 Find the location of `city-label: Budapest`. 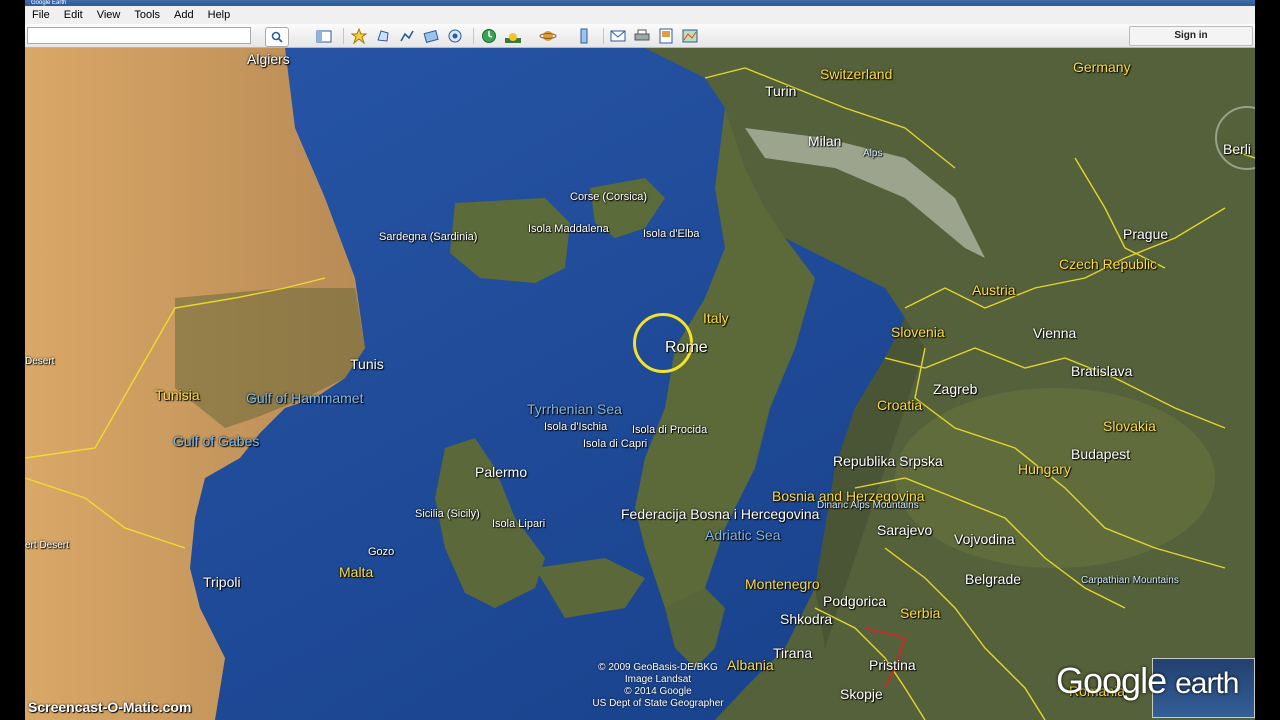

city-label: Budapest is located at coordinates (1100, 454).